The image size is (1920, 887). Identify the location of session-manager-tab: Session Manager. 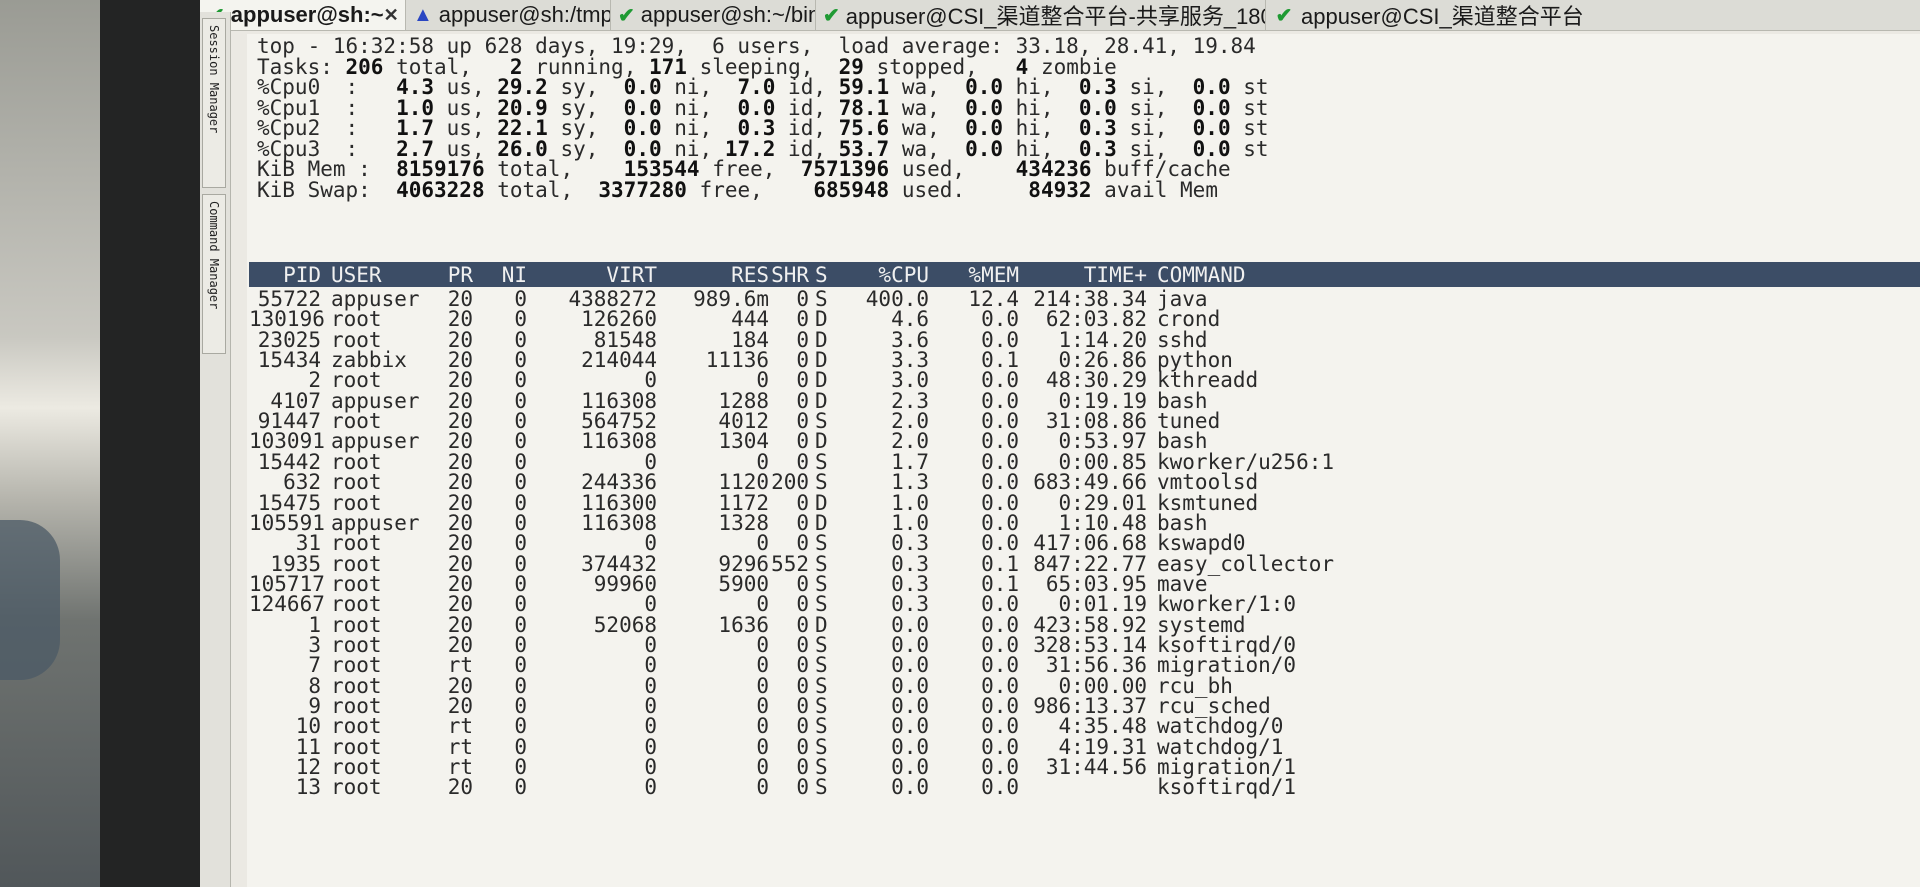
(214, 103).